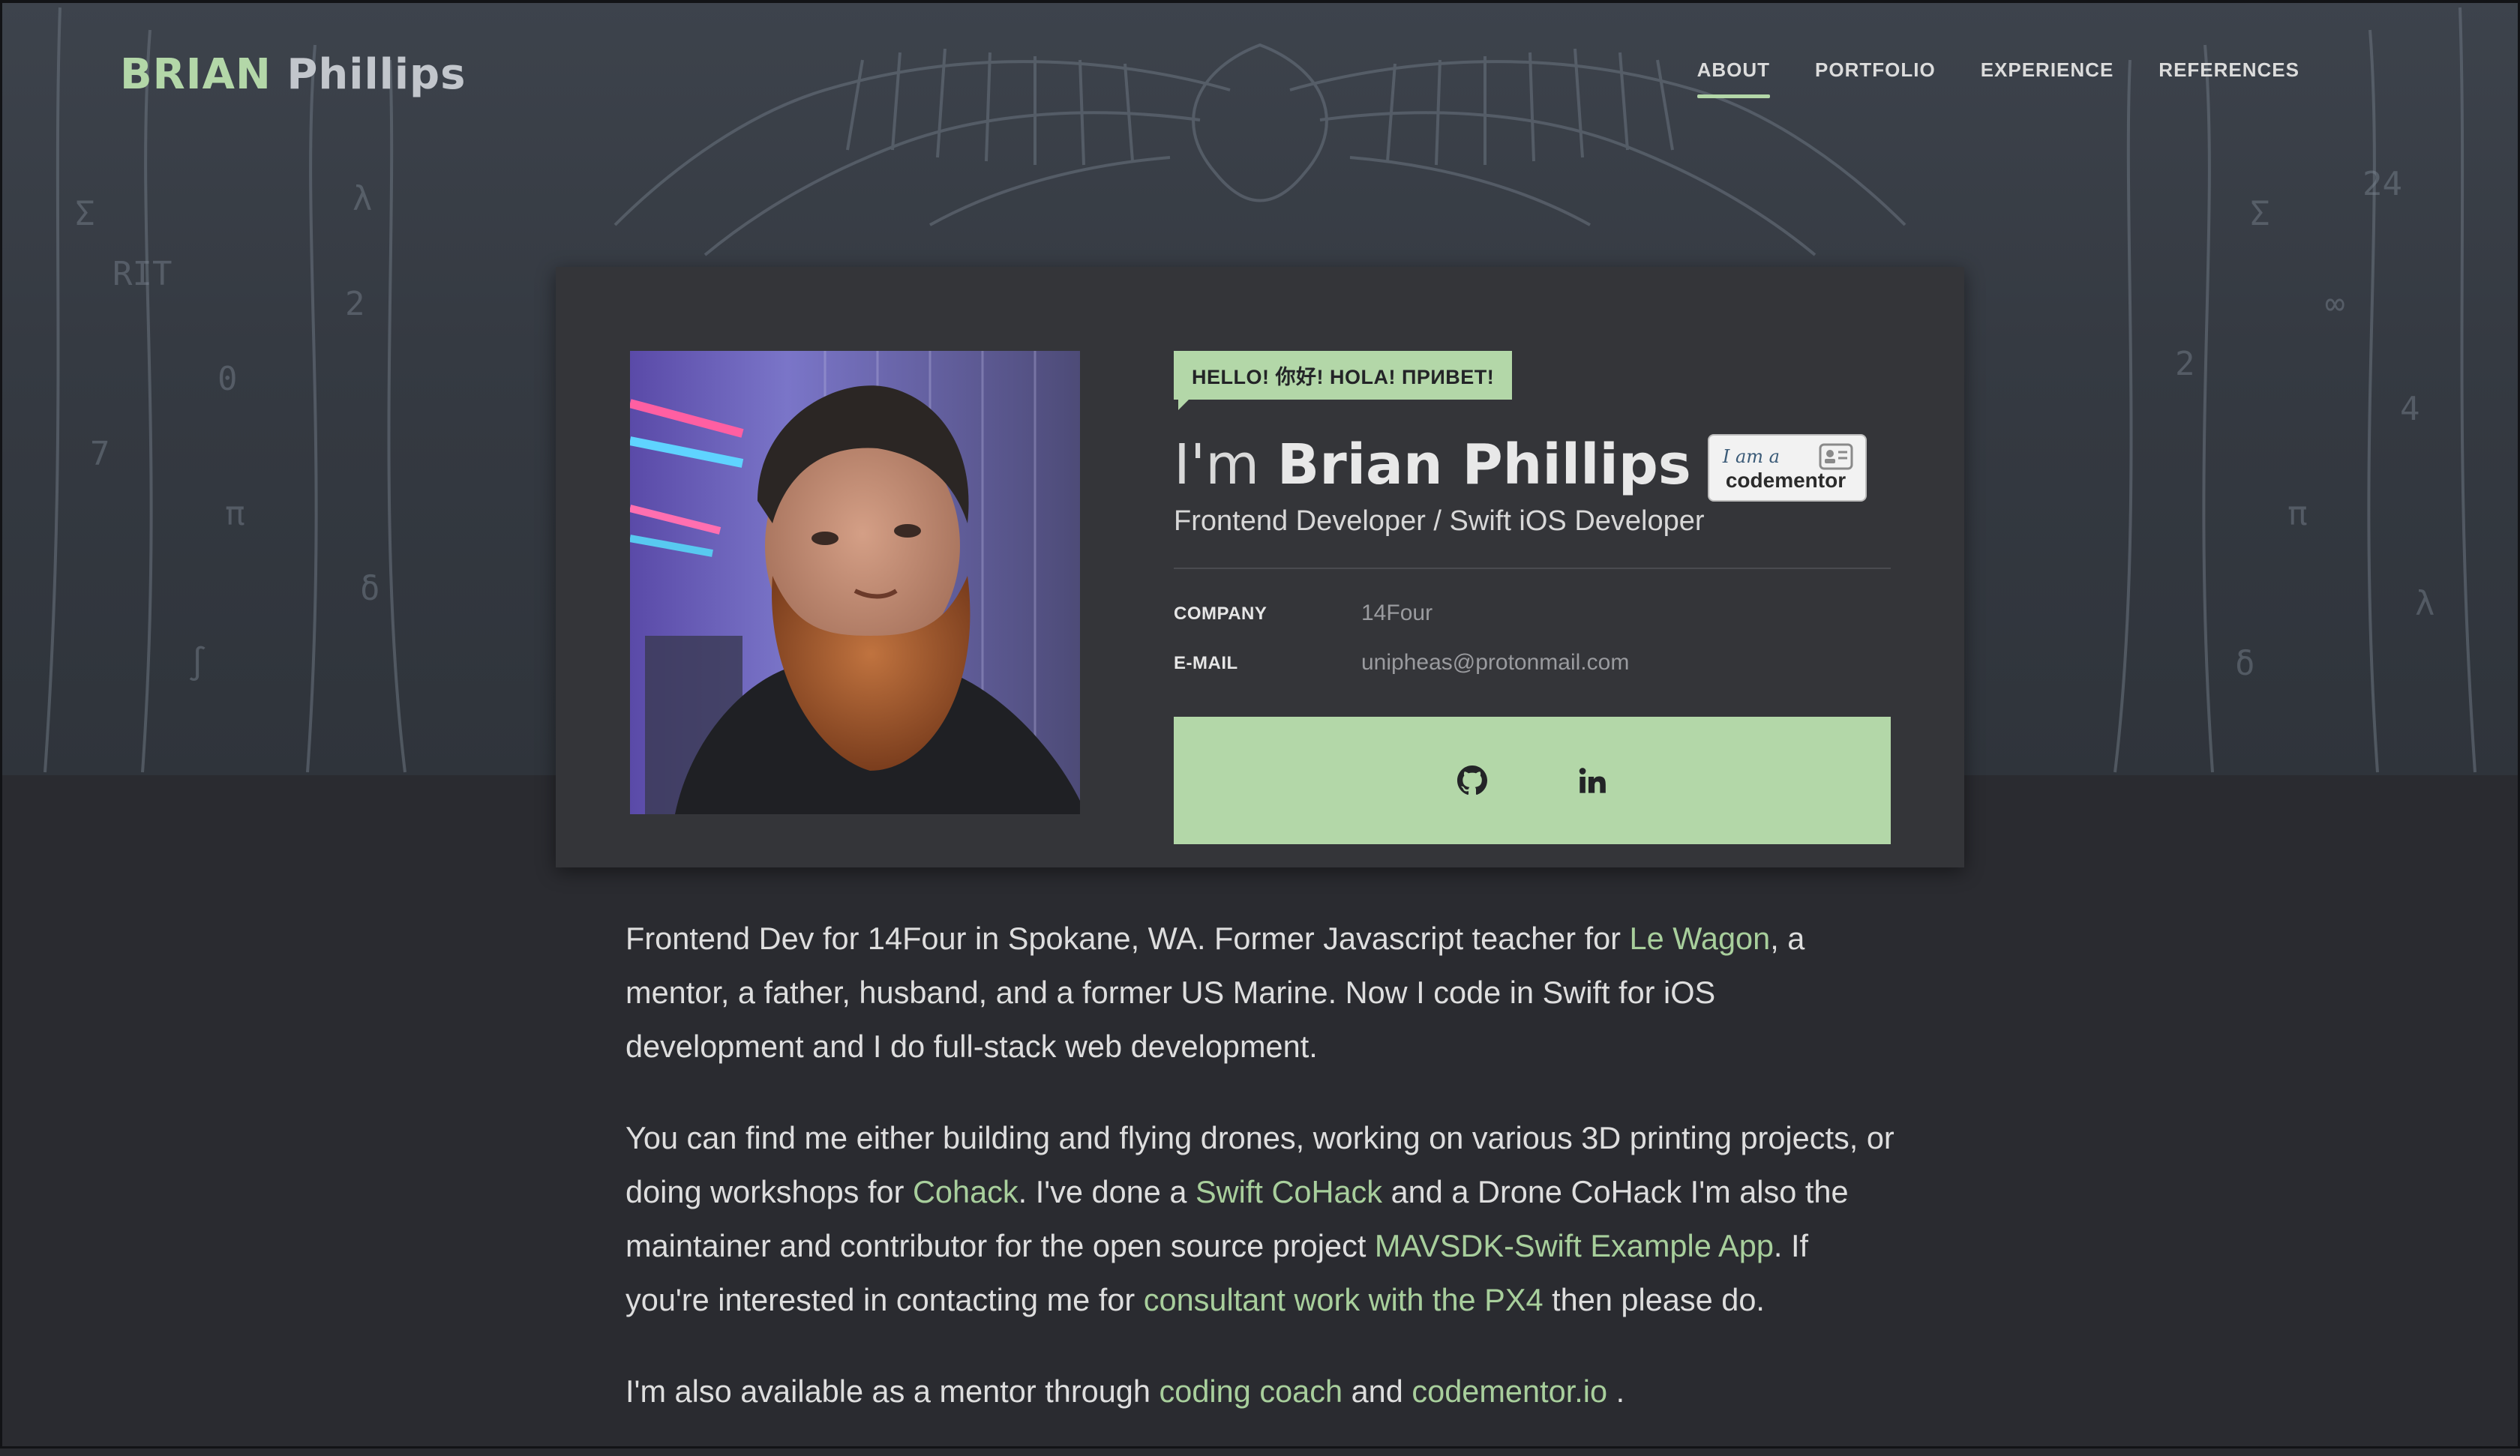 This screenshot has height=1456, width=2520. Describe the element at coordinates (1289, 1191) in the screenshot. I see `swift-cohack-link: Swift CoHack` at that location.